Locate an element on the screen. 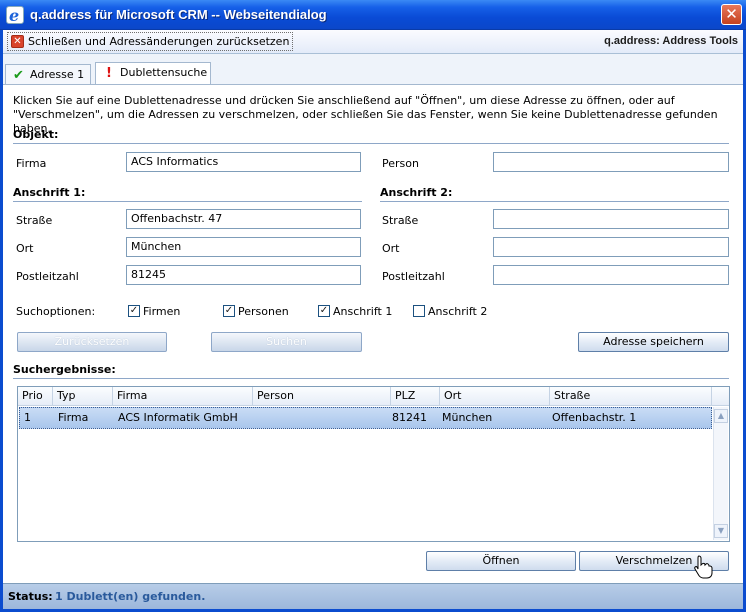 The width and height of the screenshot is (746, 612). option-firmen-checkbox: Firmen is located at coordinates (154, 311).